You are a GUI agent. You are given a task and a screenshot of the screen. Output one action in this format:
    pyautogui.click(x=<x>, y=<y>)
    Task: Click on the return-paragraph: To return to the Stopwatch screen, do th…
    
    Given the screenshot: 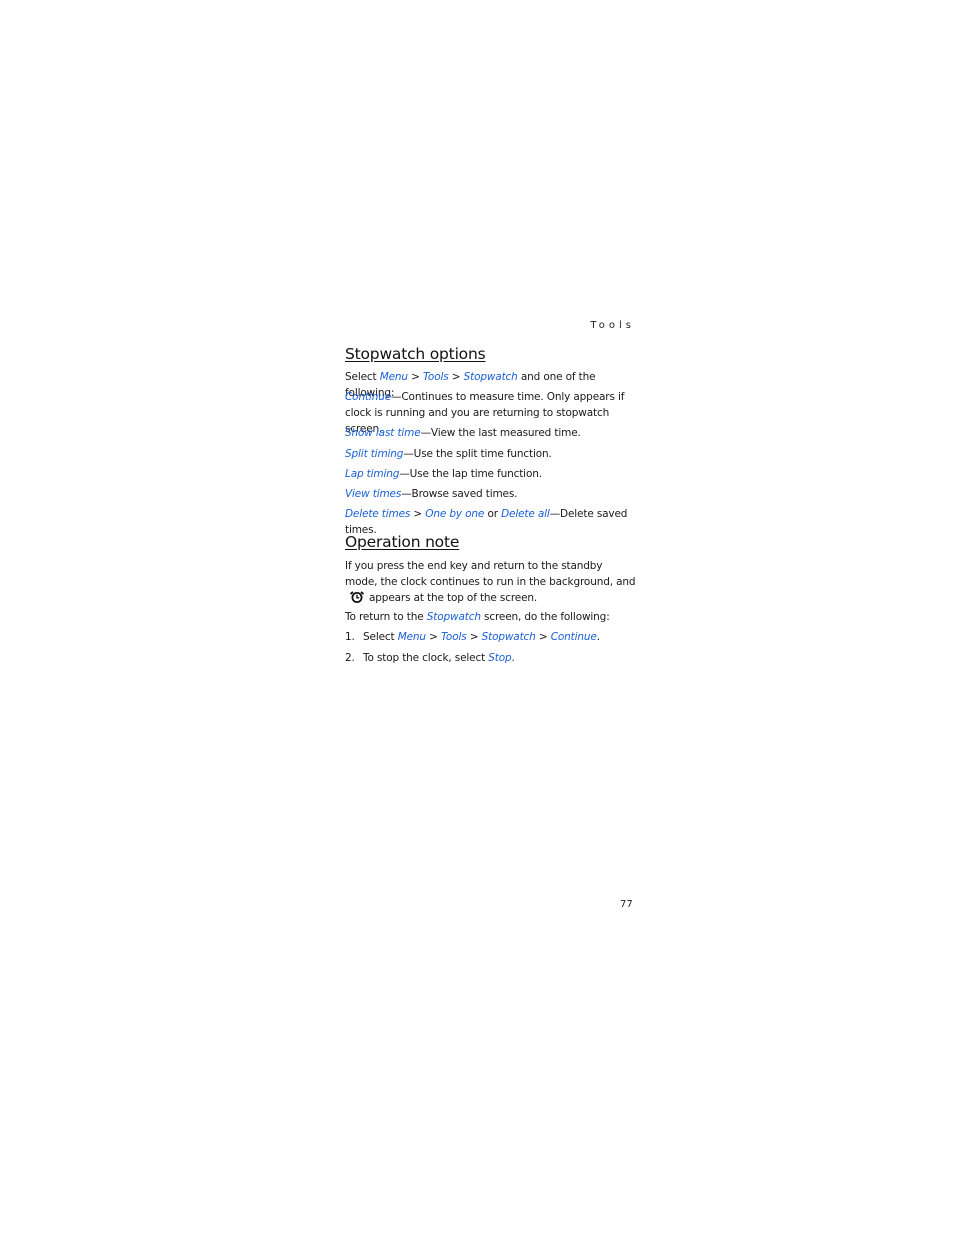 What is the action you would take?
    pyautogui.click(x=491, y=617)
    